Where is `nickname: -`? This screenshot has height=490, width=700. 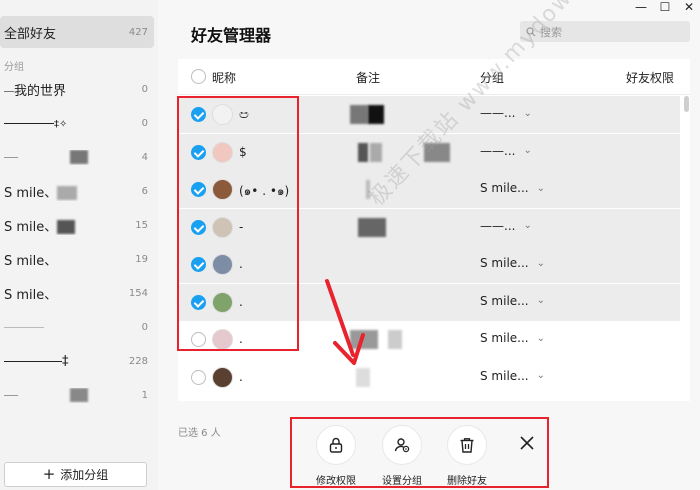 nickname: - is located at coordinates (241, 226).